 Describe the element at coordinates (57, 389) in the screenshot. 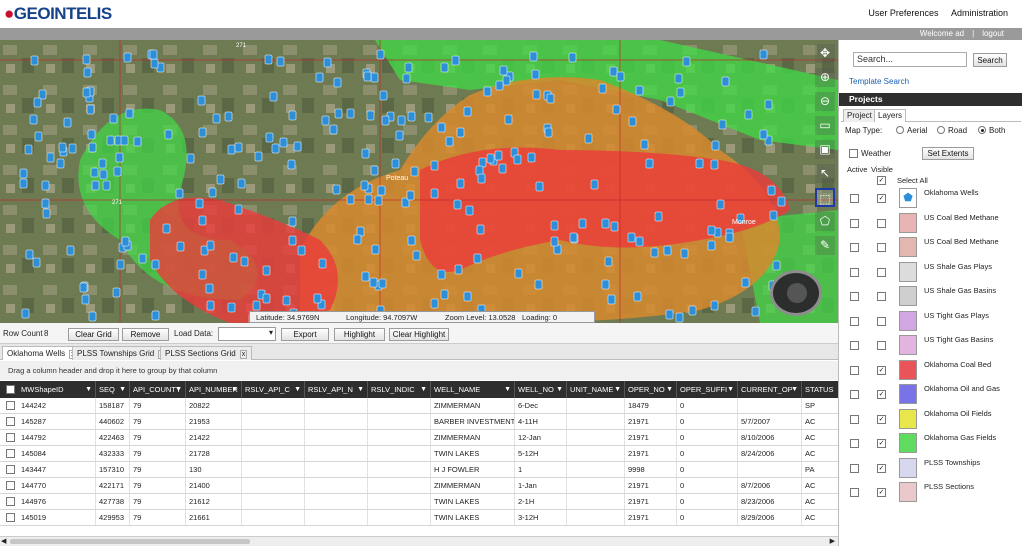

I see `column-header-mwshapeid: MWShapeID ▼` at that location.